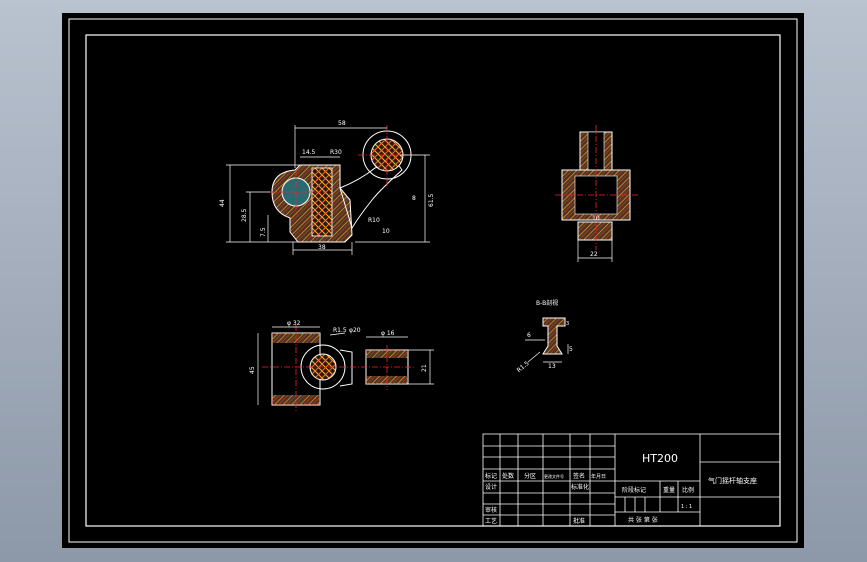  I want to click on dim-14-5: 14.5, so click(309, 152).